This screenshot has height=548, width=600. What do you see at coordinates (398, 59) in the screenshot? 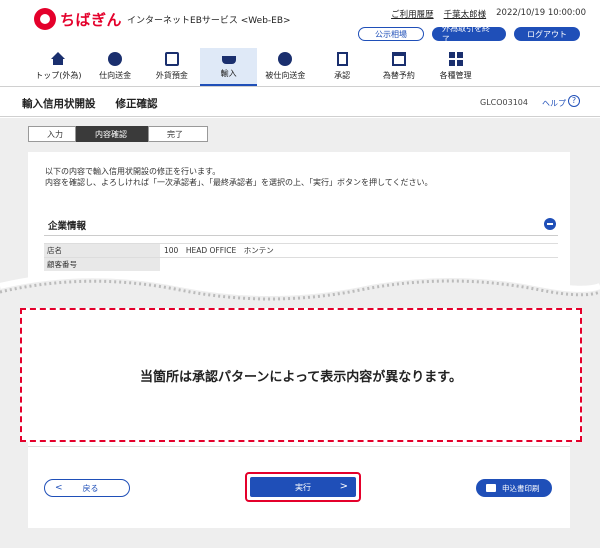
I see `calendar-icon` at bounding box center [398, 59].